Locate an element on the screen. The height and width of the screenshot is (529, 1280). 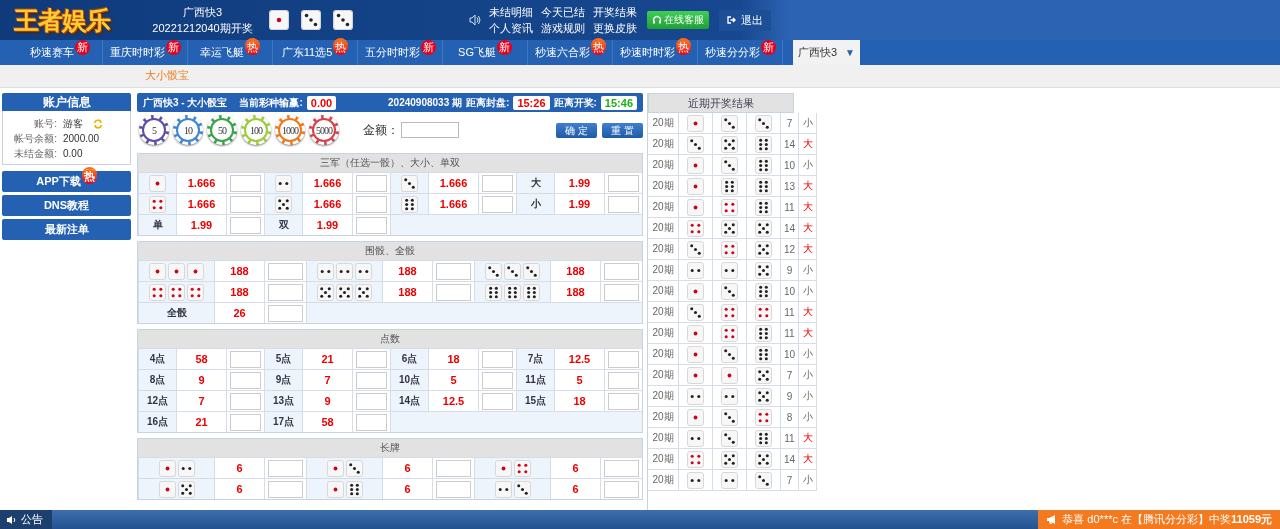
bet-label: 双 is located at coordinates (283, 225).